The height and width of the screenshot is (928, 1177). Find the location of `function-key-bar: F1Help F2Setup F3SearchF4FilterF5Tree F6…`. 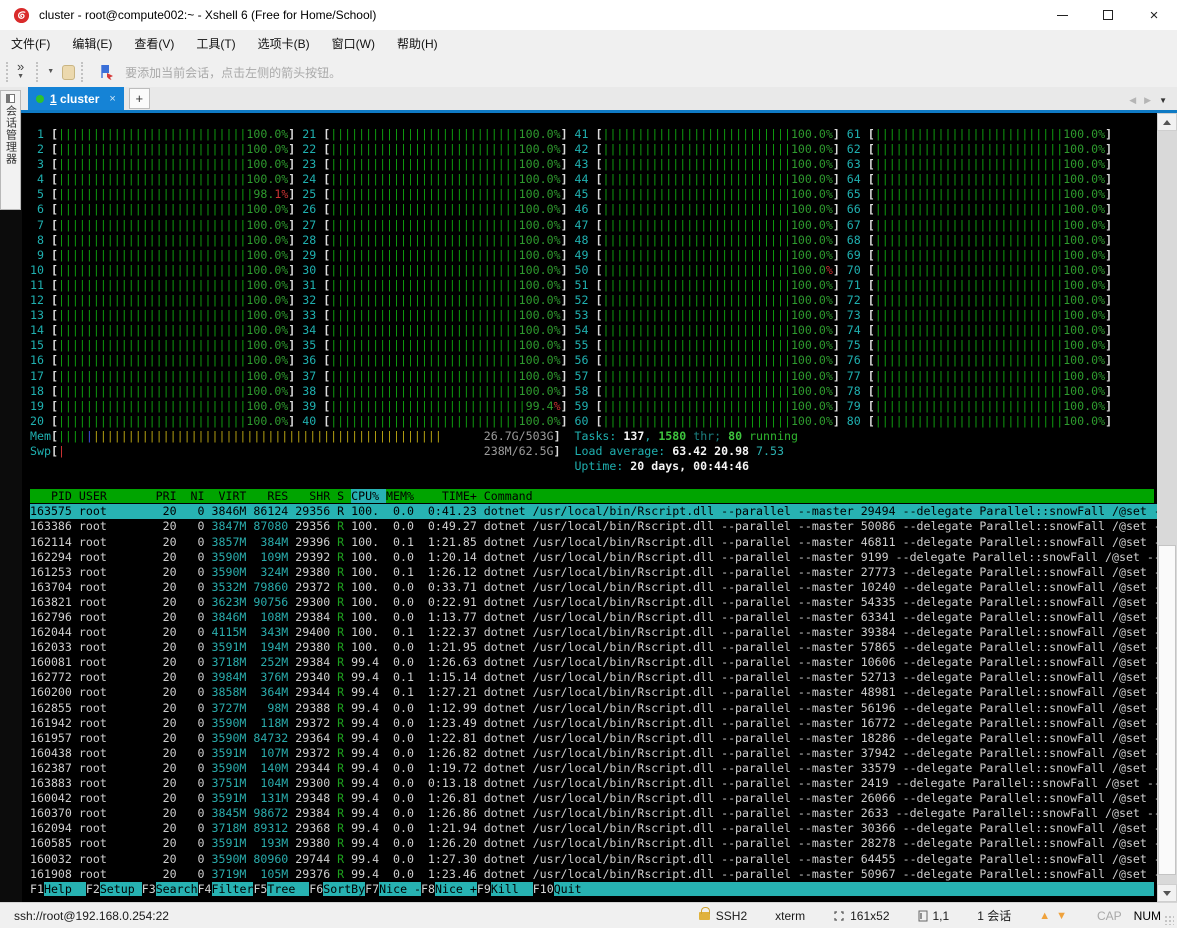

function-key-bar: F1Help F2Setup F3SearchF4FilterF5Tree F6… is located at coordinates (593, 889).